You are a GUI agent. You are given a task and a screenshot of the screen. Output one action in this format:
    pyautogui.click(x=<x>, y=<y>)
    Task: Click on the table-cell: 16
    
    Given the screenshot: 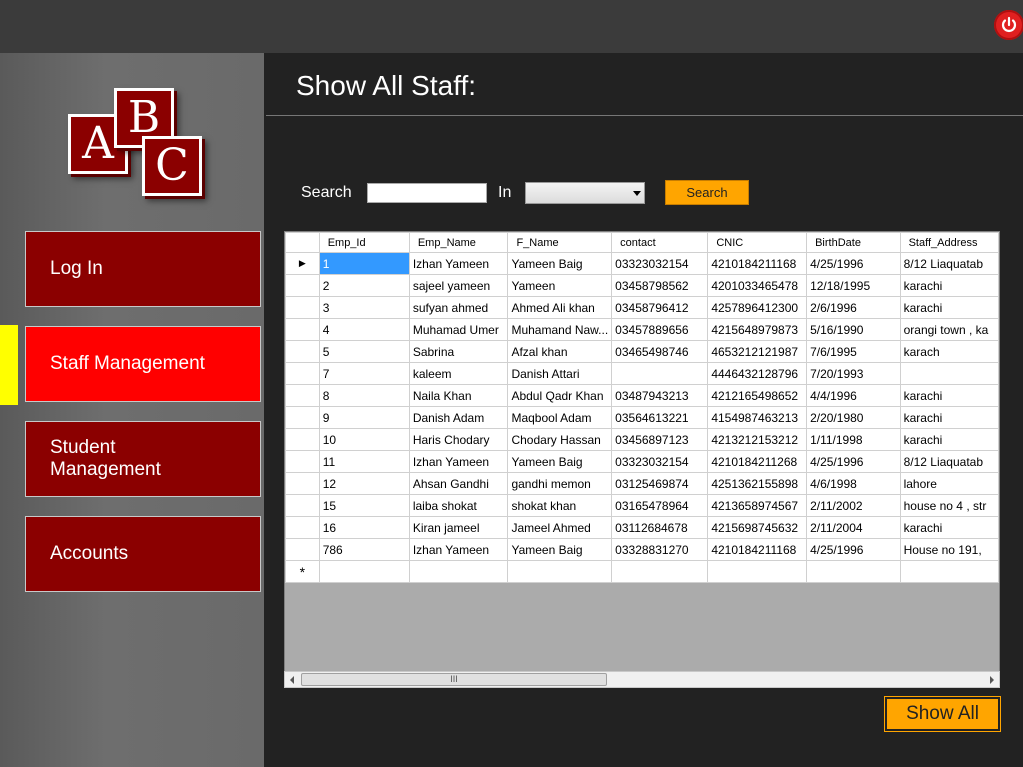 What is the action you would take?
    pyautogui.click(x=364, y=527)
    